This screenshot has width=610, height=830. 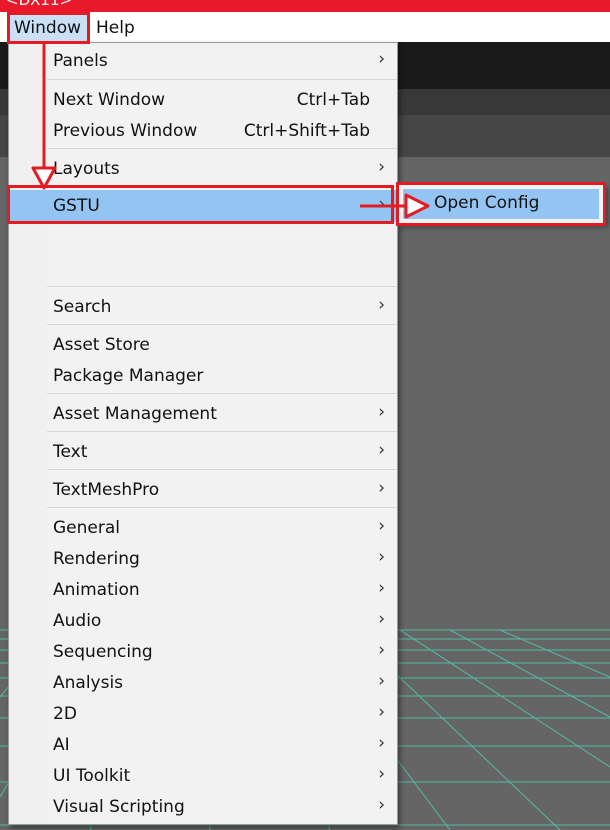 I want to click on annotation-arrows, so click(x=230, y=131).